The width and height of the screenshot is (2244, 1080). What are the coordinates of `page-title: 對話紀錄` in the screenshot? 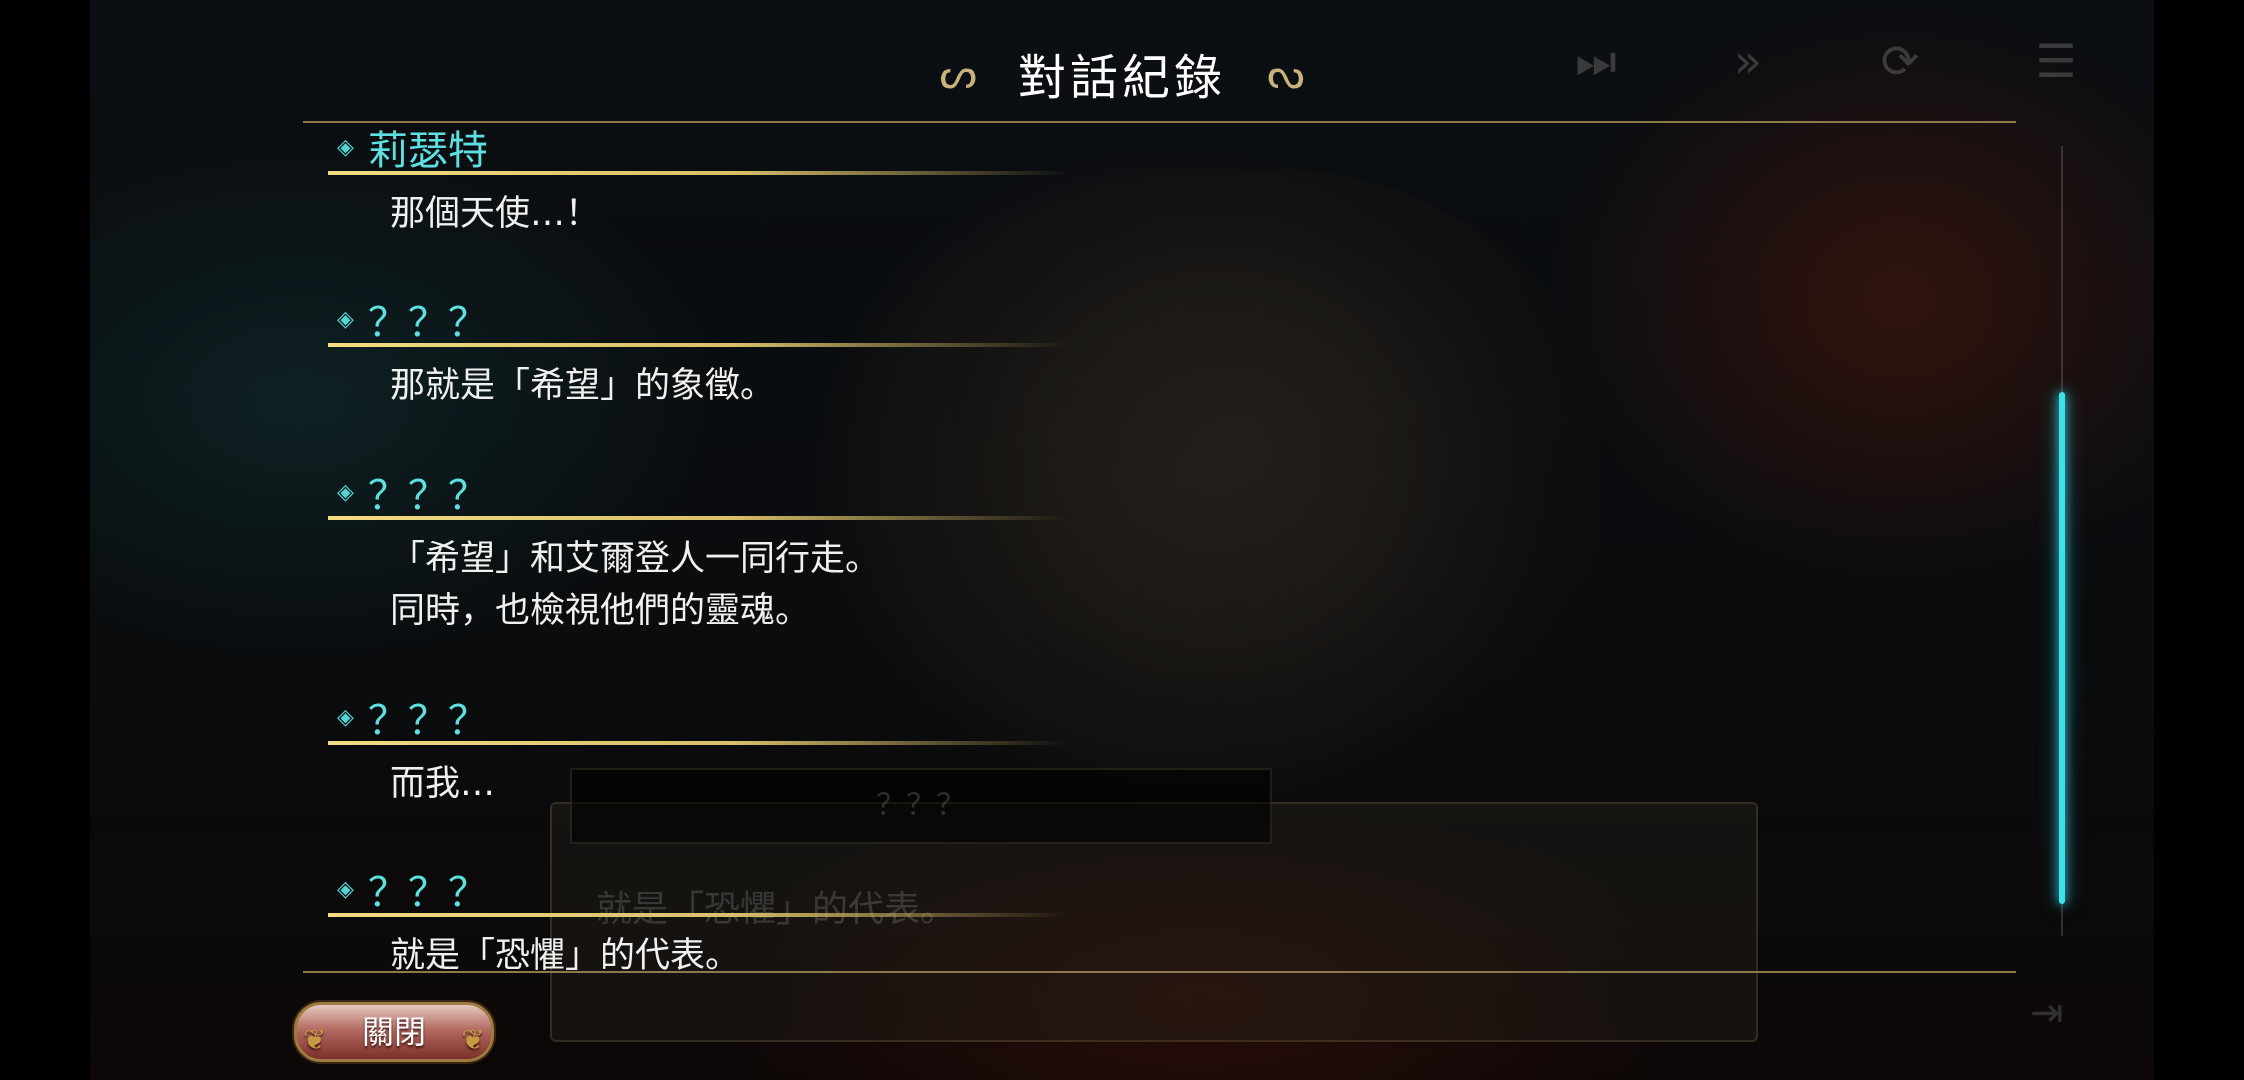 It's located at (1121, 78).